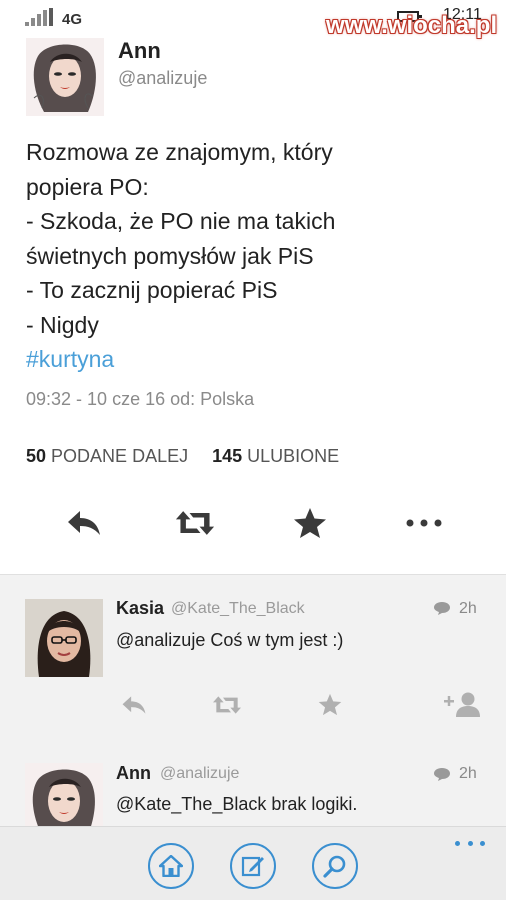  What do you see at coordinates (140, 399) in the screenshot?
I see `tweet-timestamp: 09:32 - 10 cze 16 od: Polska` at bounding box center [140, 399].